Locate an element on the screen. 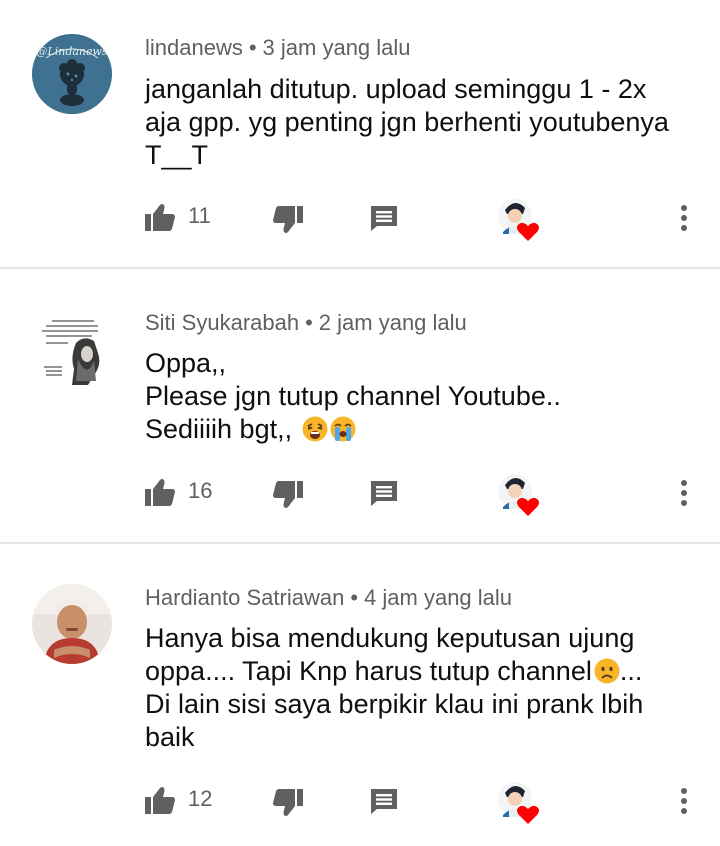  like-count: 16 is located at coordinates (200, 490).